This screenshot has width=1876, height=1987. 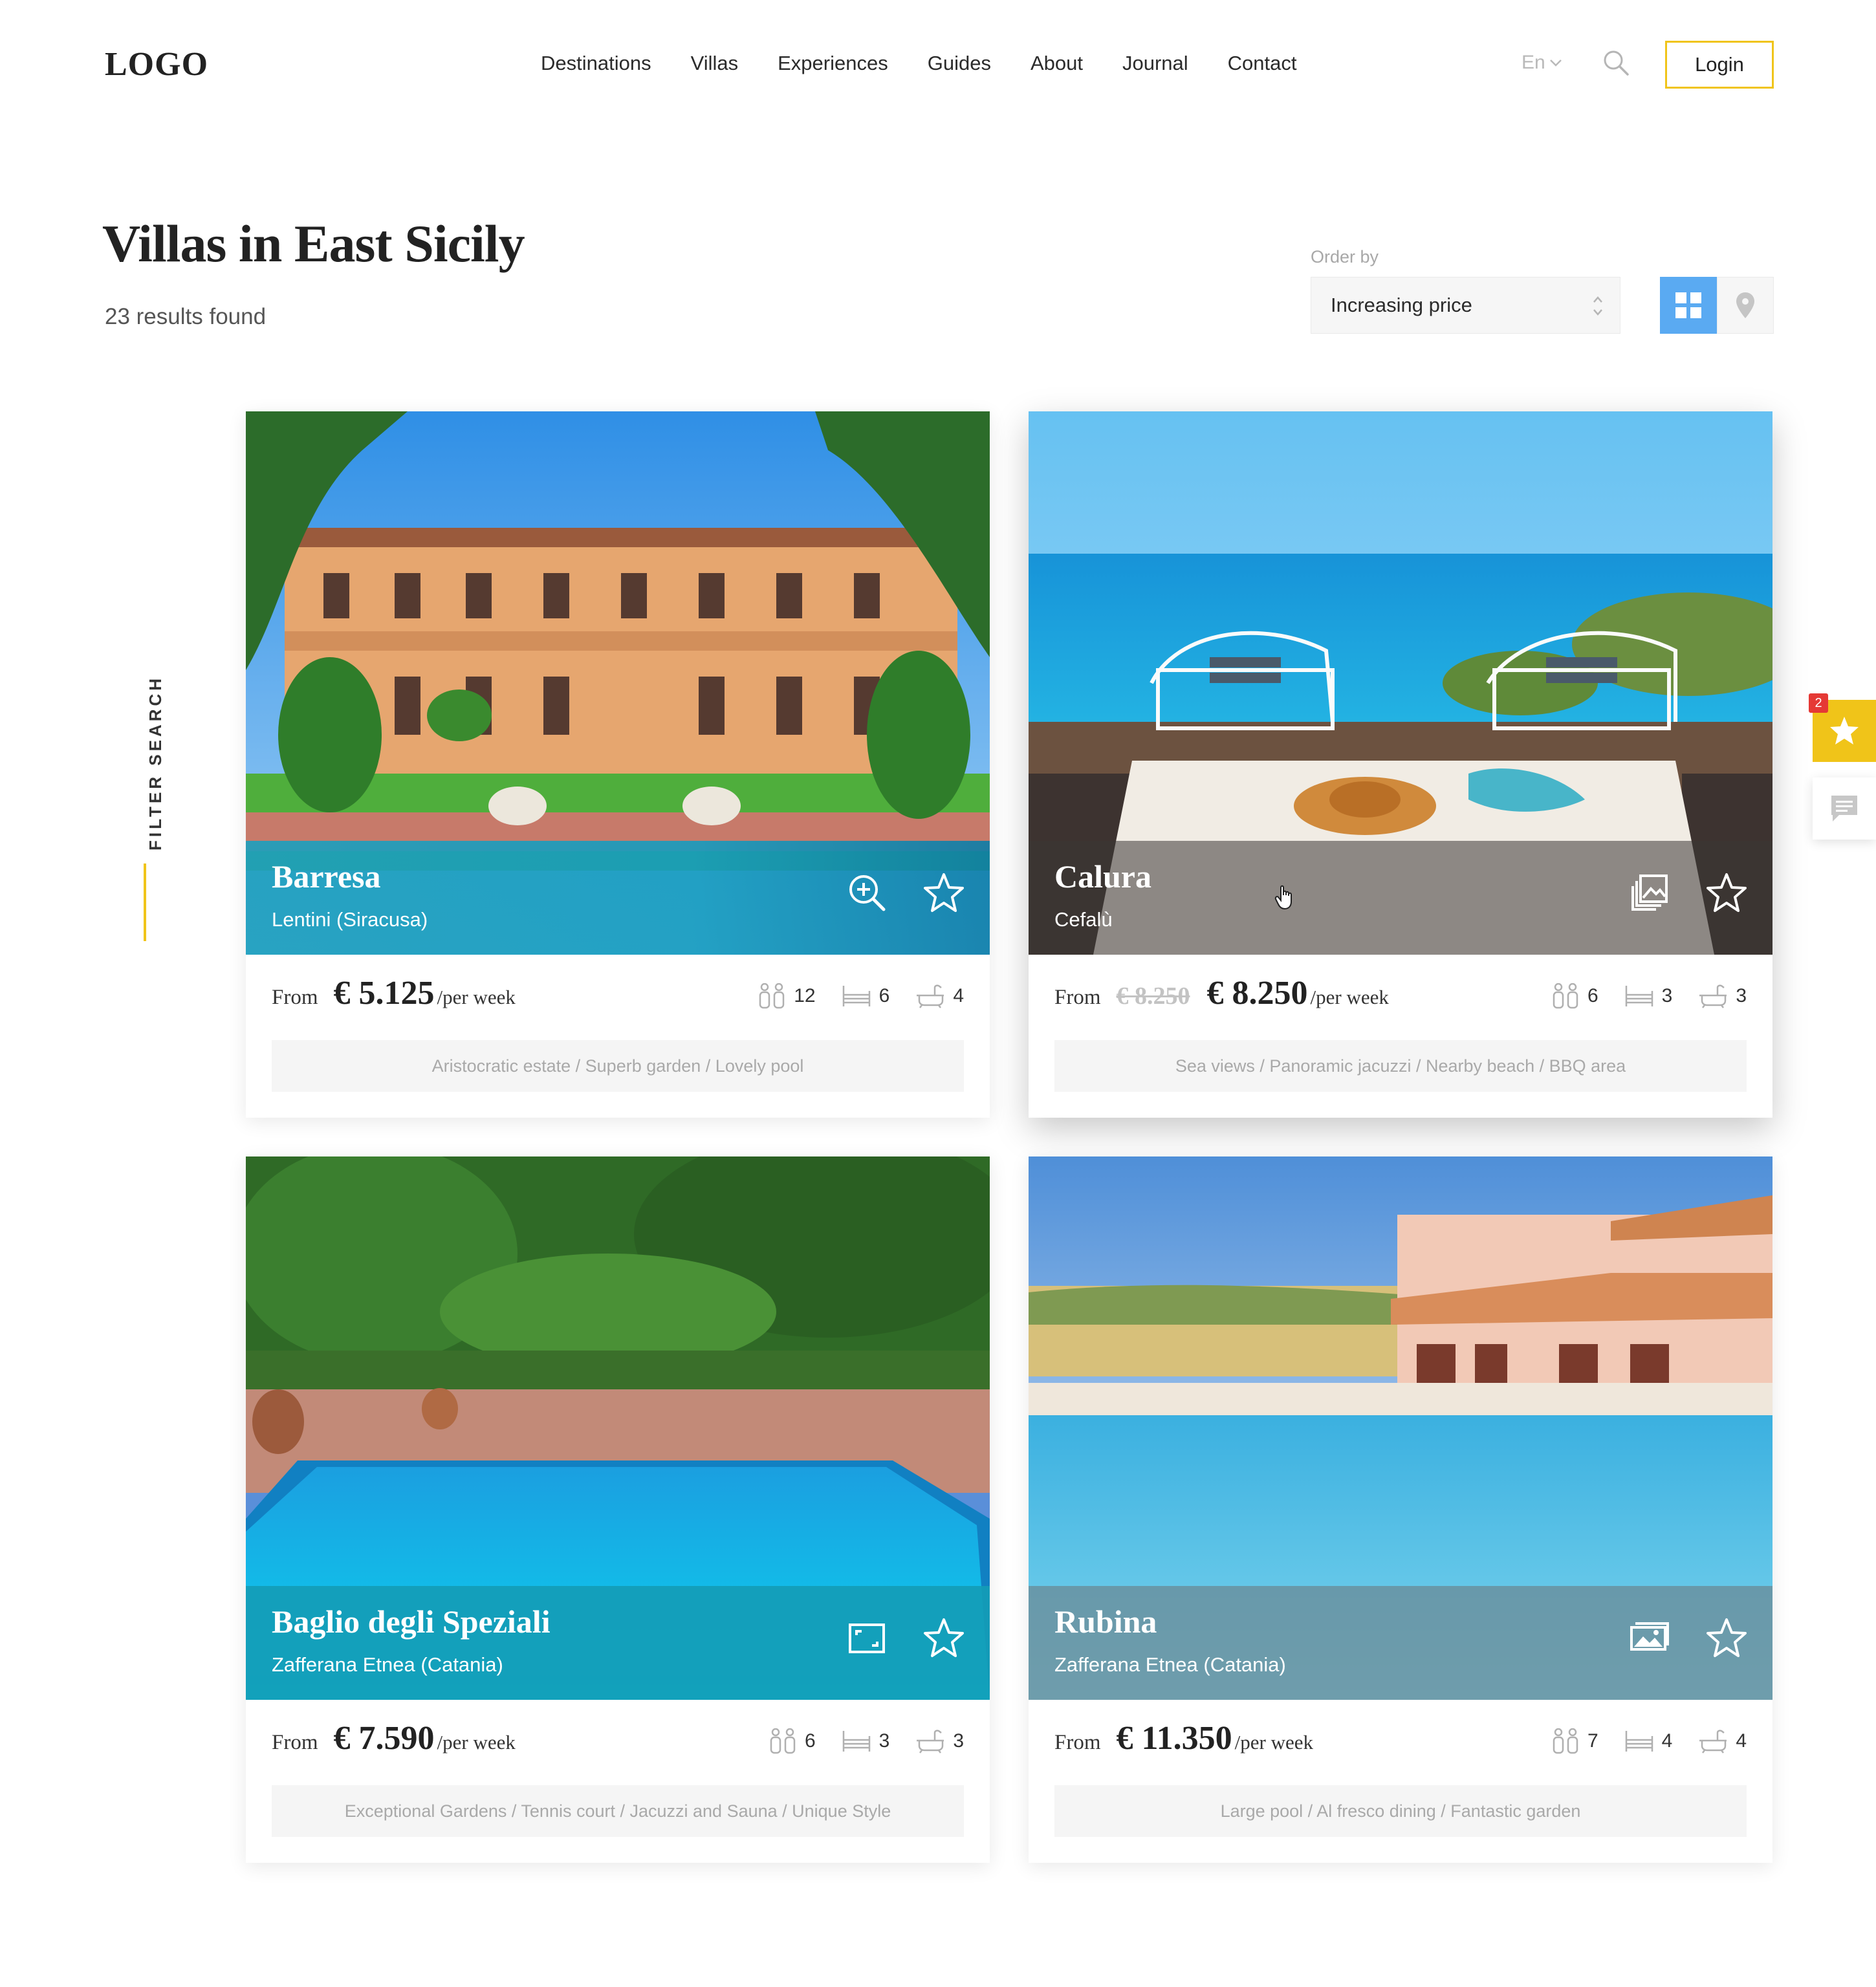 What do you see at coordinates (959, 1741) in the screenshot?
I see `bathrooms-count: 3` at bounding box center [959, 1741].